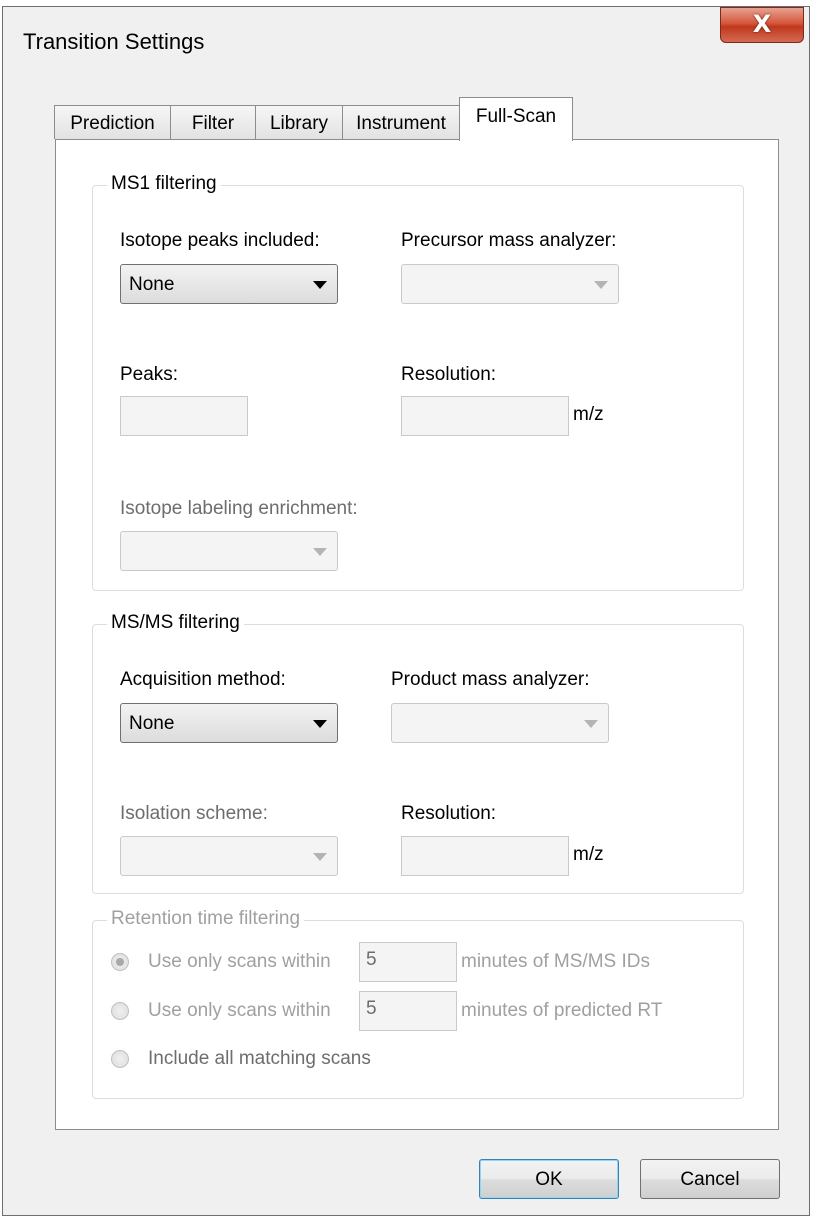 The image size is (818, 1223). Describe the element at coordinates (555, 961) in the screenshot. I see `option1-suffix: minutes of MS/MS IDs` at that location.